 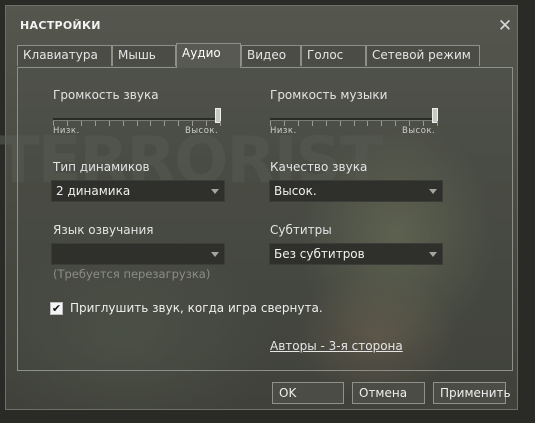 What do you see at coordinates (60, 25) in the screenshot?
I see `dialog-title: НАСТРОЙКИ` at bounding box center [60, 25].